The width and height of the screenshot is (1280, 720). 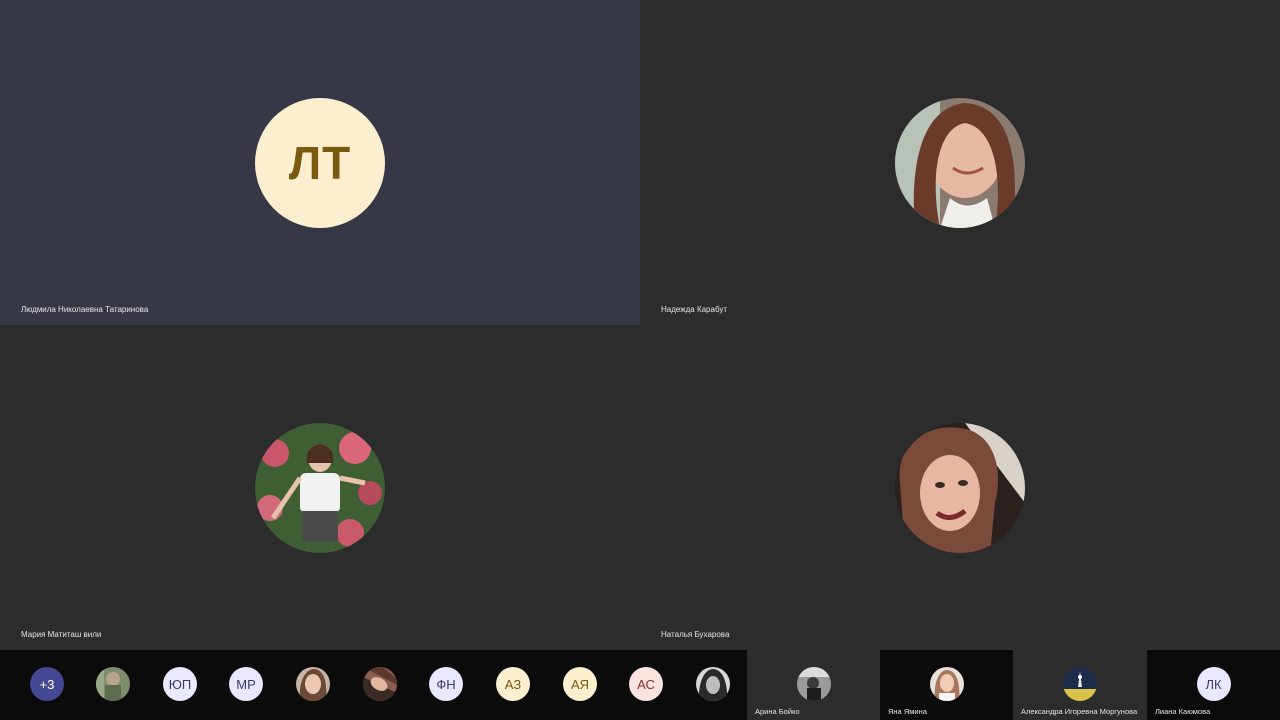 I want to click on avatar-initials: АС, so click(x=646, y=684).